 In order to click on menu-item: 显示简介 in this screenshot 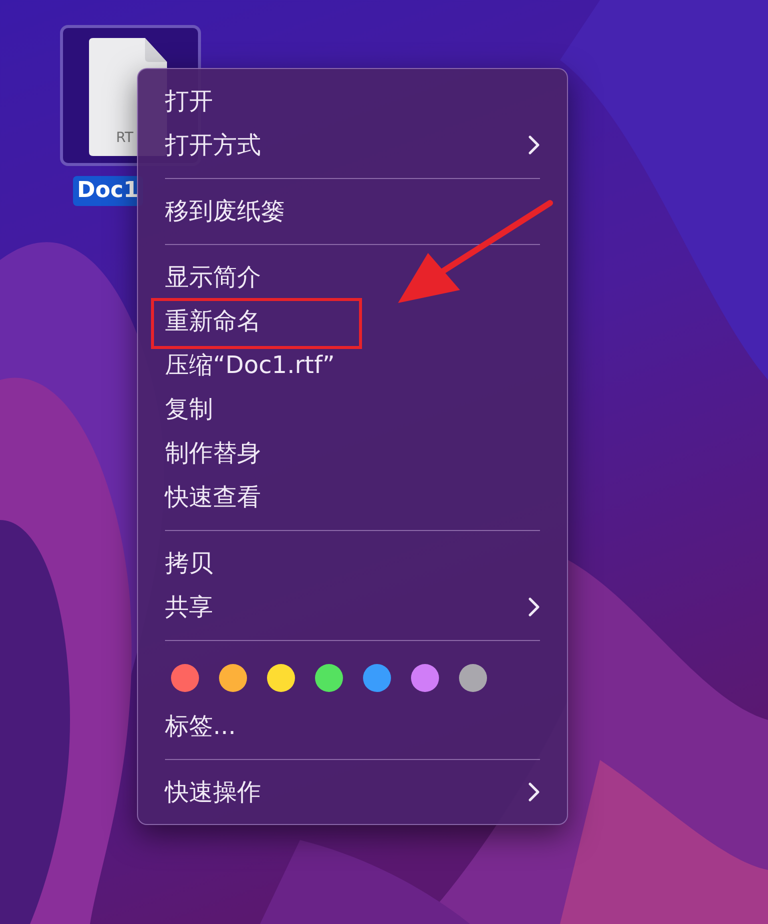, I will do `click(213, 277)`.